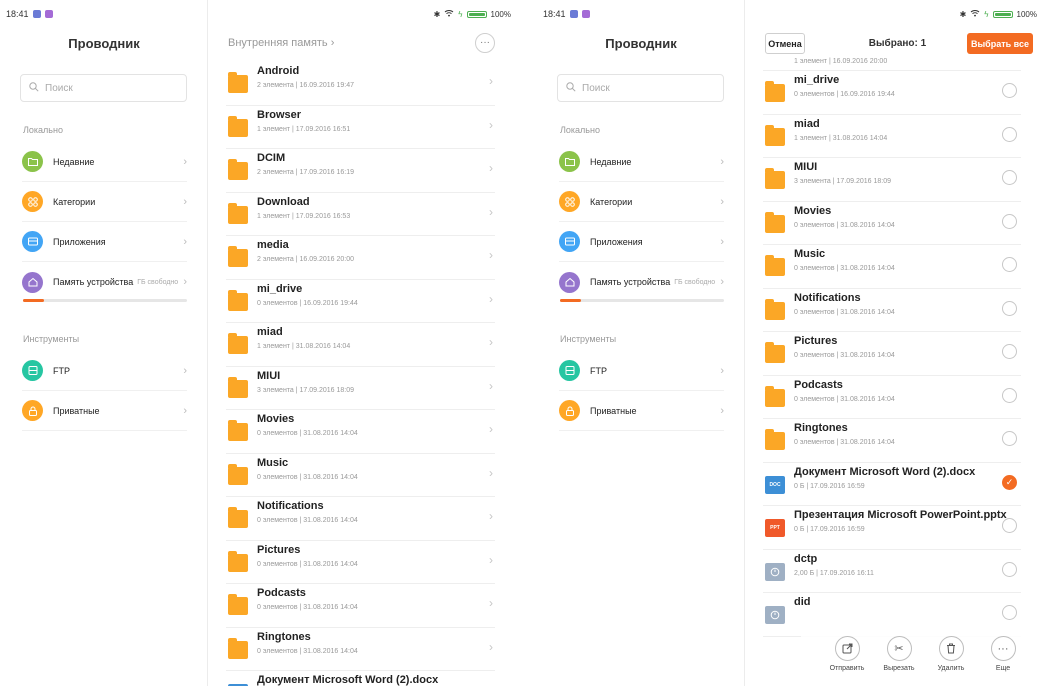  I want to click on file-row: miad 1 элемент | 31.08.2016 14:04, so click(892, 136).